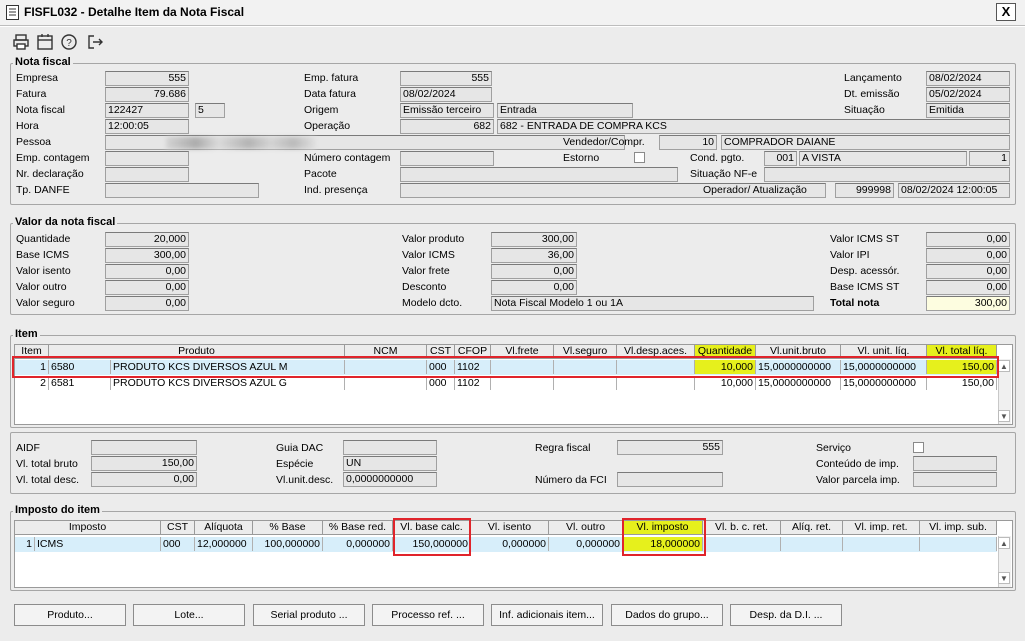 The image size is (1025, 641). What do you see at coordinates (968, 271) in the screenshot?
I see `desp-acessor-field: 0,00` at bounding box center [968, 271].